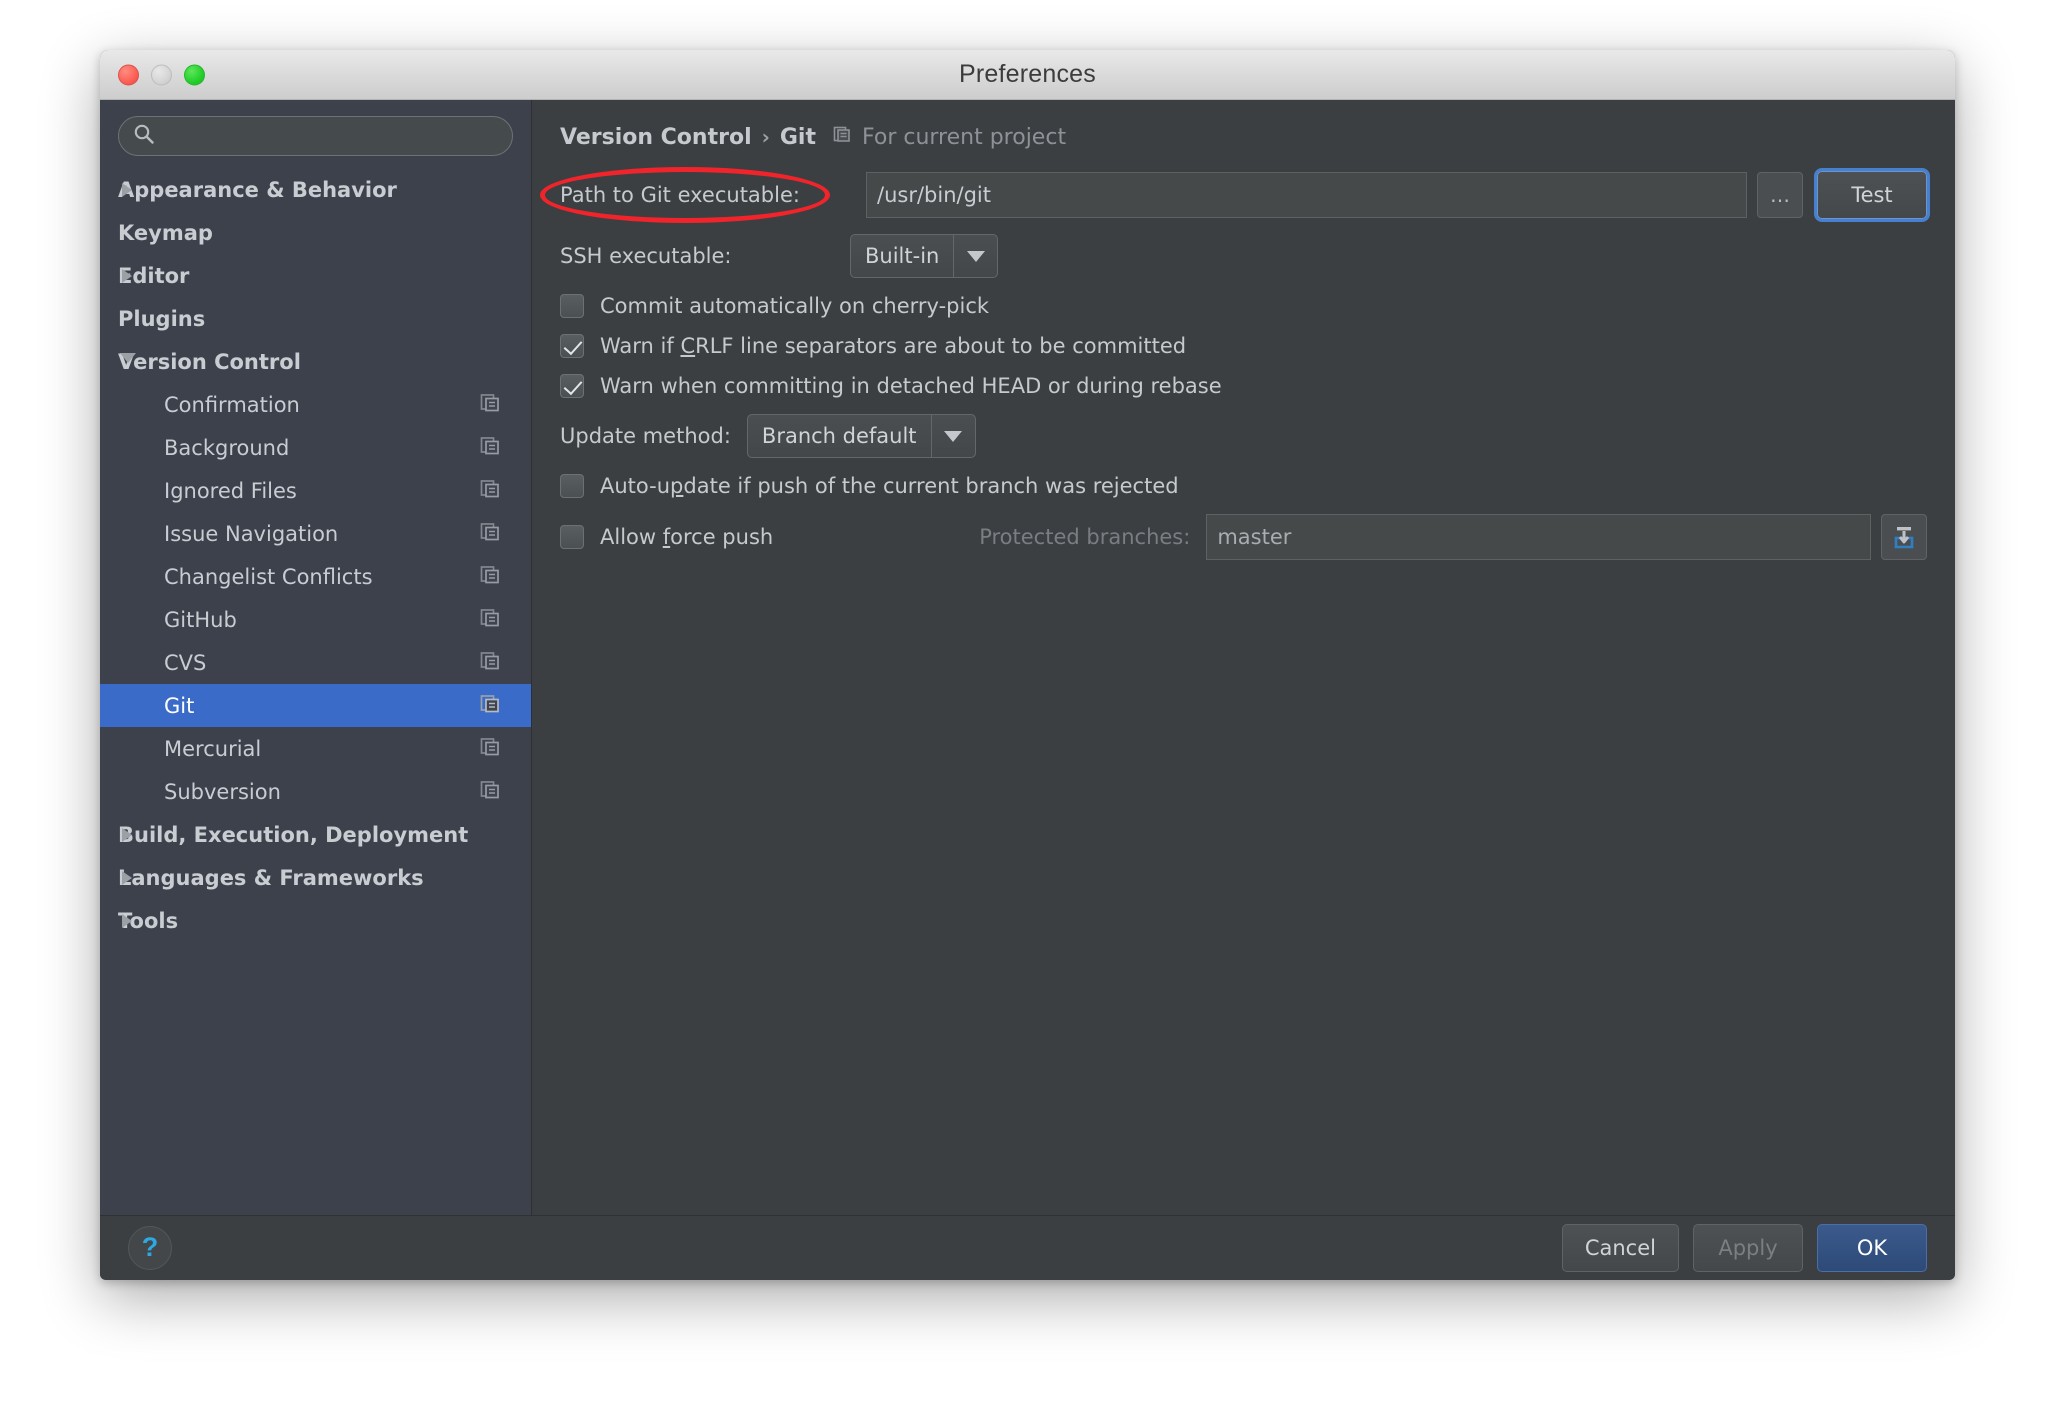  I want to click on sidebar-item-label: Mercurial, so click(213, 748).